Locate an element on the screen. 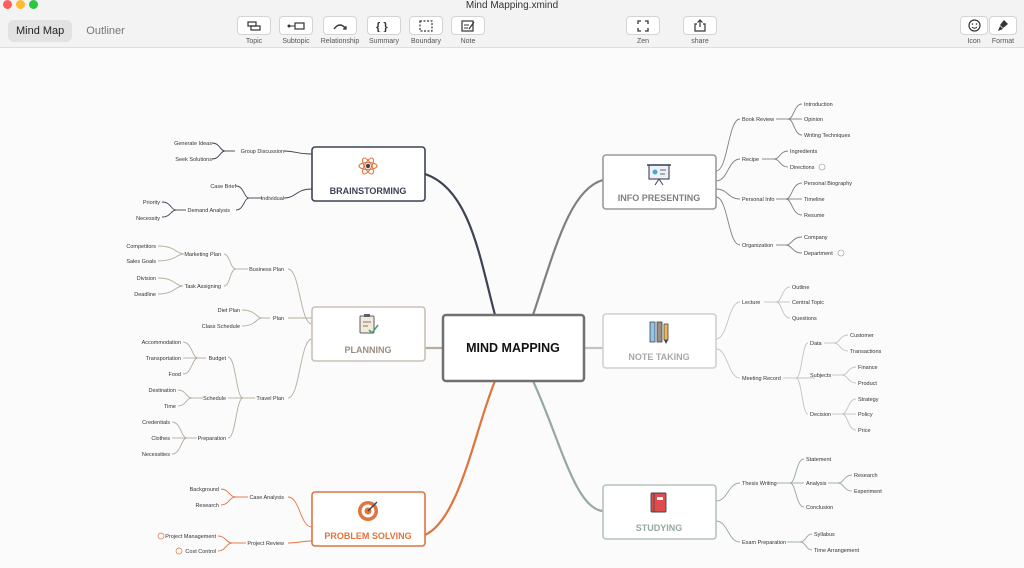 The height and width of the screenshot is (568, 1024). subtopic-central-topic: Central Topic is located at coordinates (808, 303).